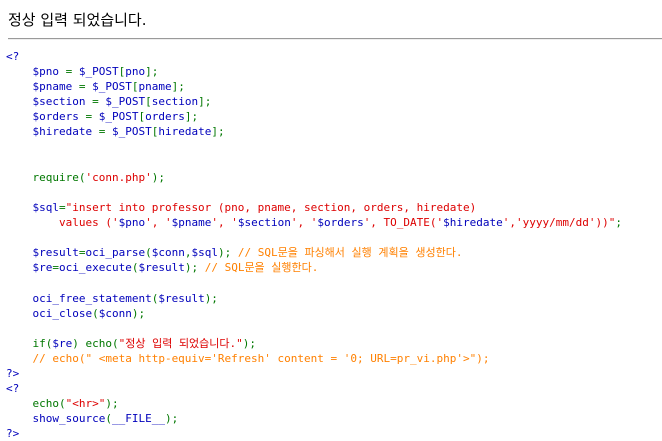 This screenshot has width=662, height=441. Describe the element at coordinates (335, 39) in the screenshot. I see `horizontal-rule` at that location.